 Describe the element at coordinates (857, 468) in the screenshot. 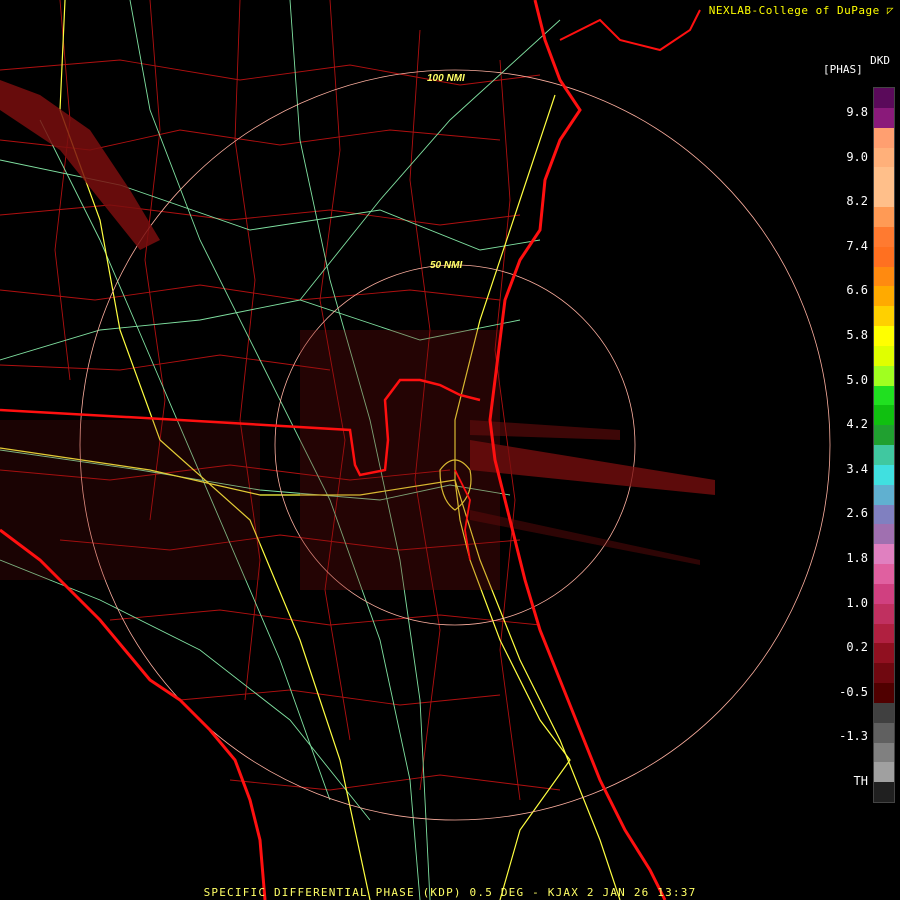

I see `legend-tick-label: 3.4` at that location.